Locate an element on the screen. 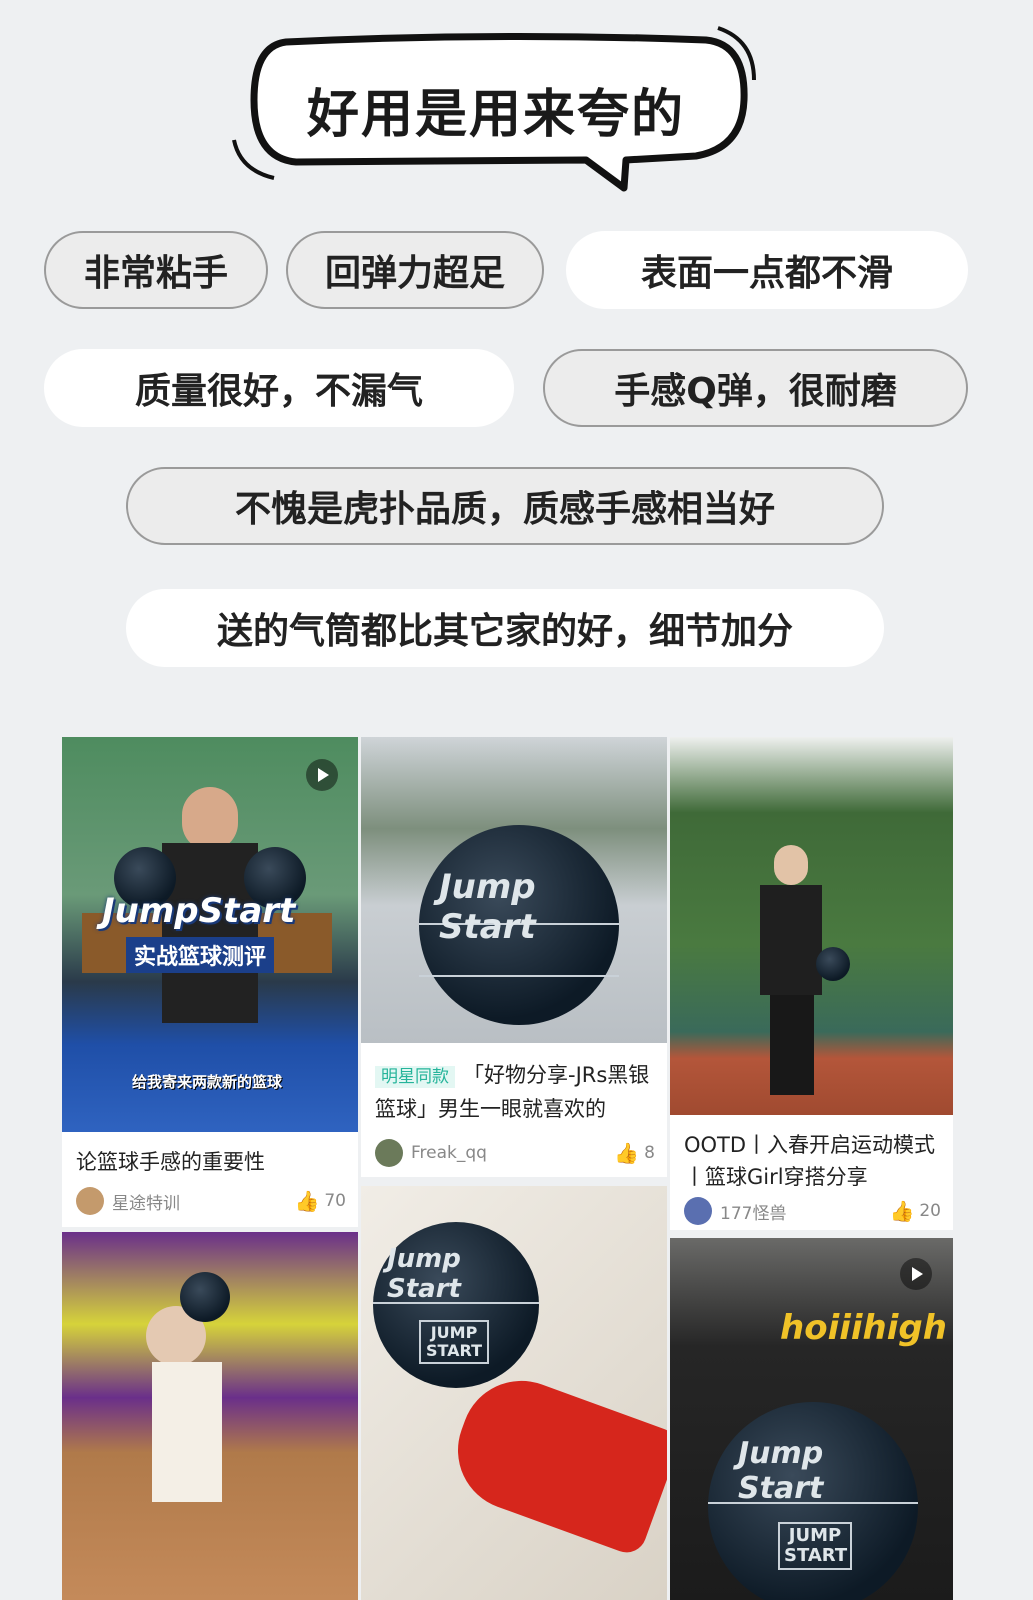 Image resolution: width=1033 pixels, height=1600 pixels. post-card: hoiiihigh Jump Start JUMP START is located at coordinates (811, 1419).